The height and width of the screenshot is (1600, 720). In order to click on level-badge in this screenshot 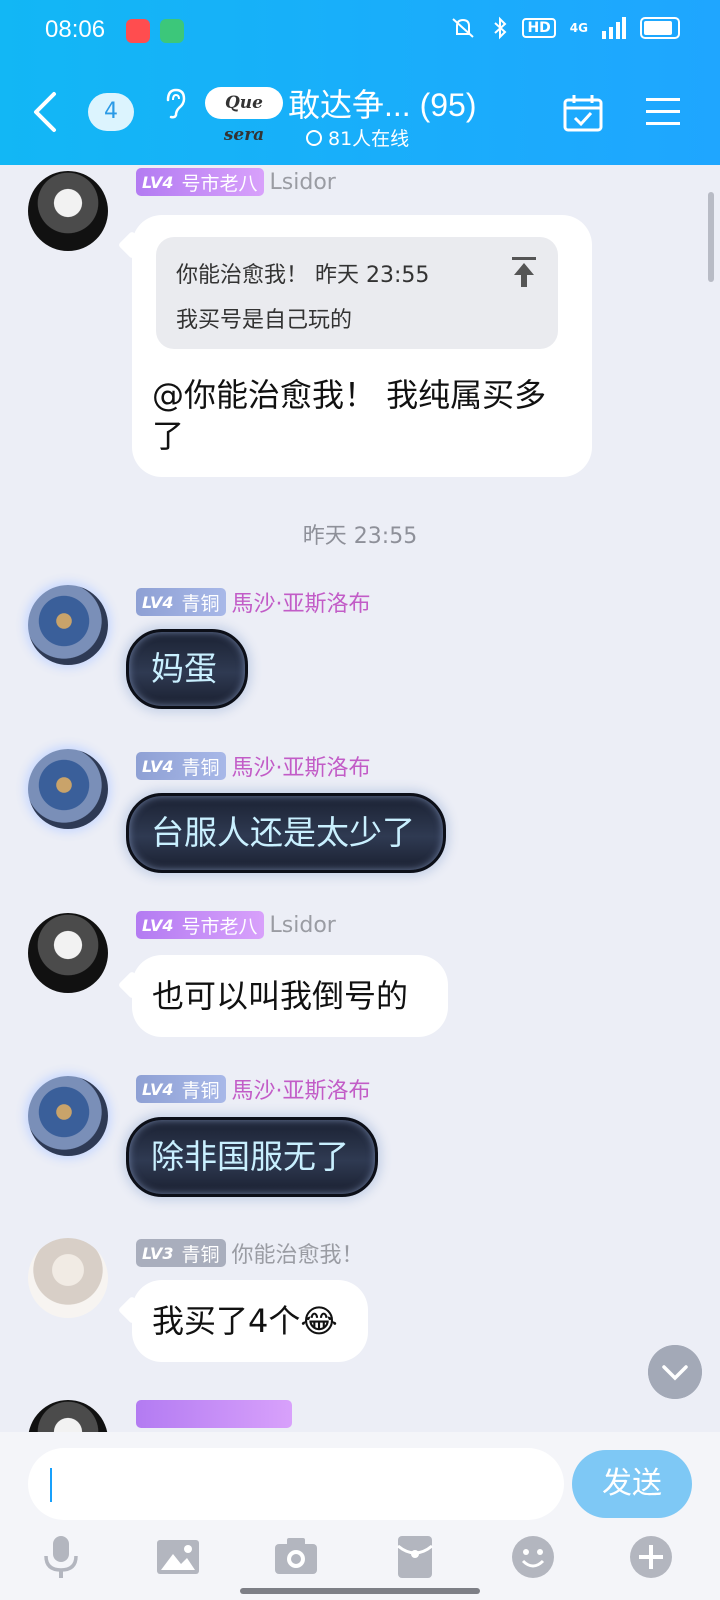, I will do `click(214, 1414)`.